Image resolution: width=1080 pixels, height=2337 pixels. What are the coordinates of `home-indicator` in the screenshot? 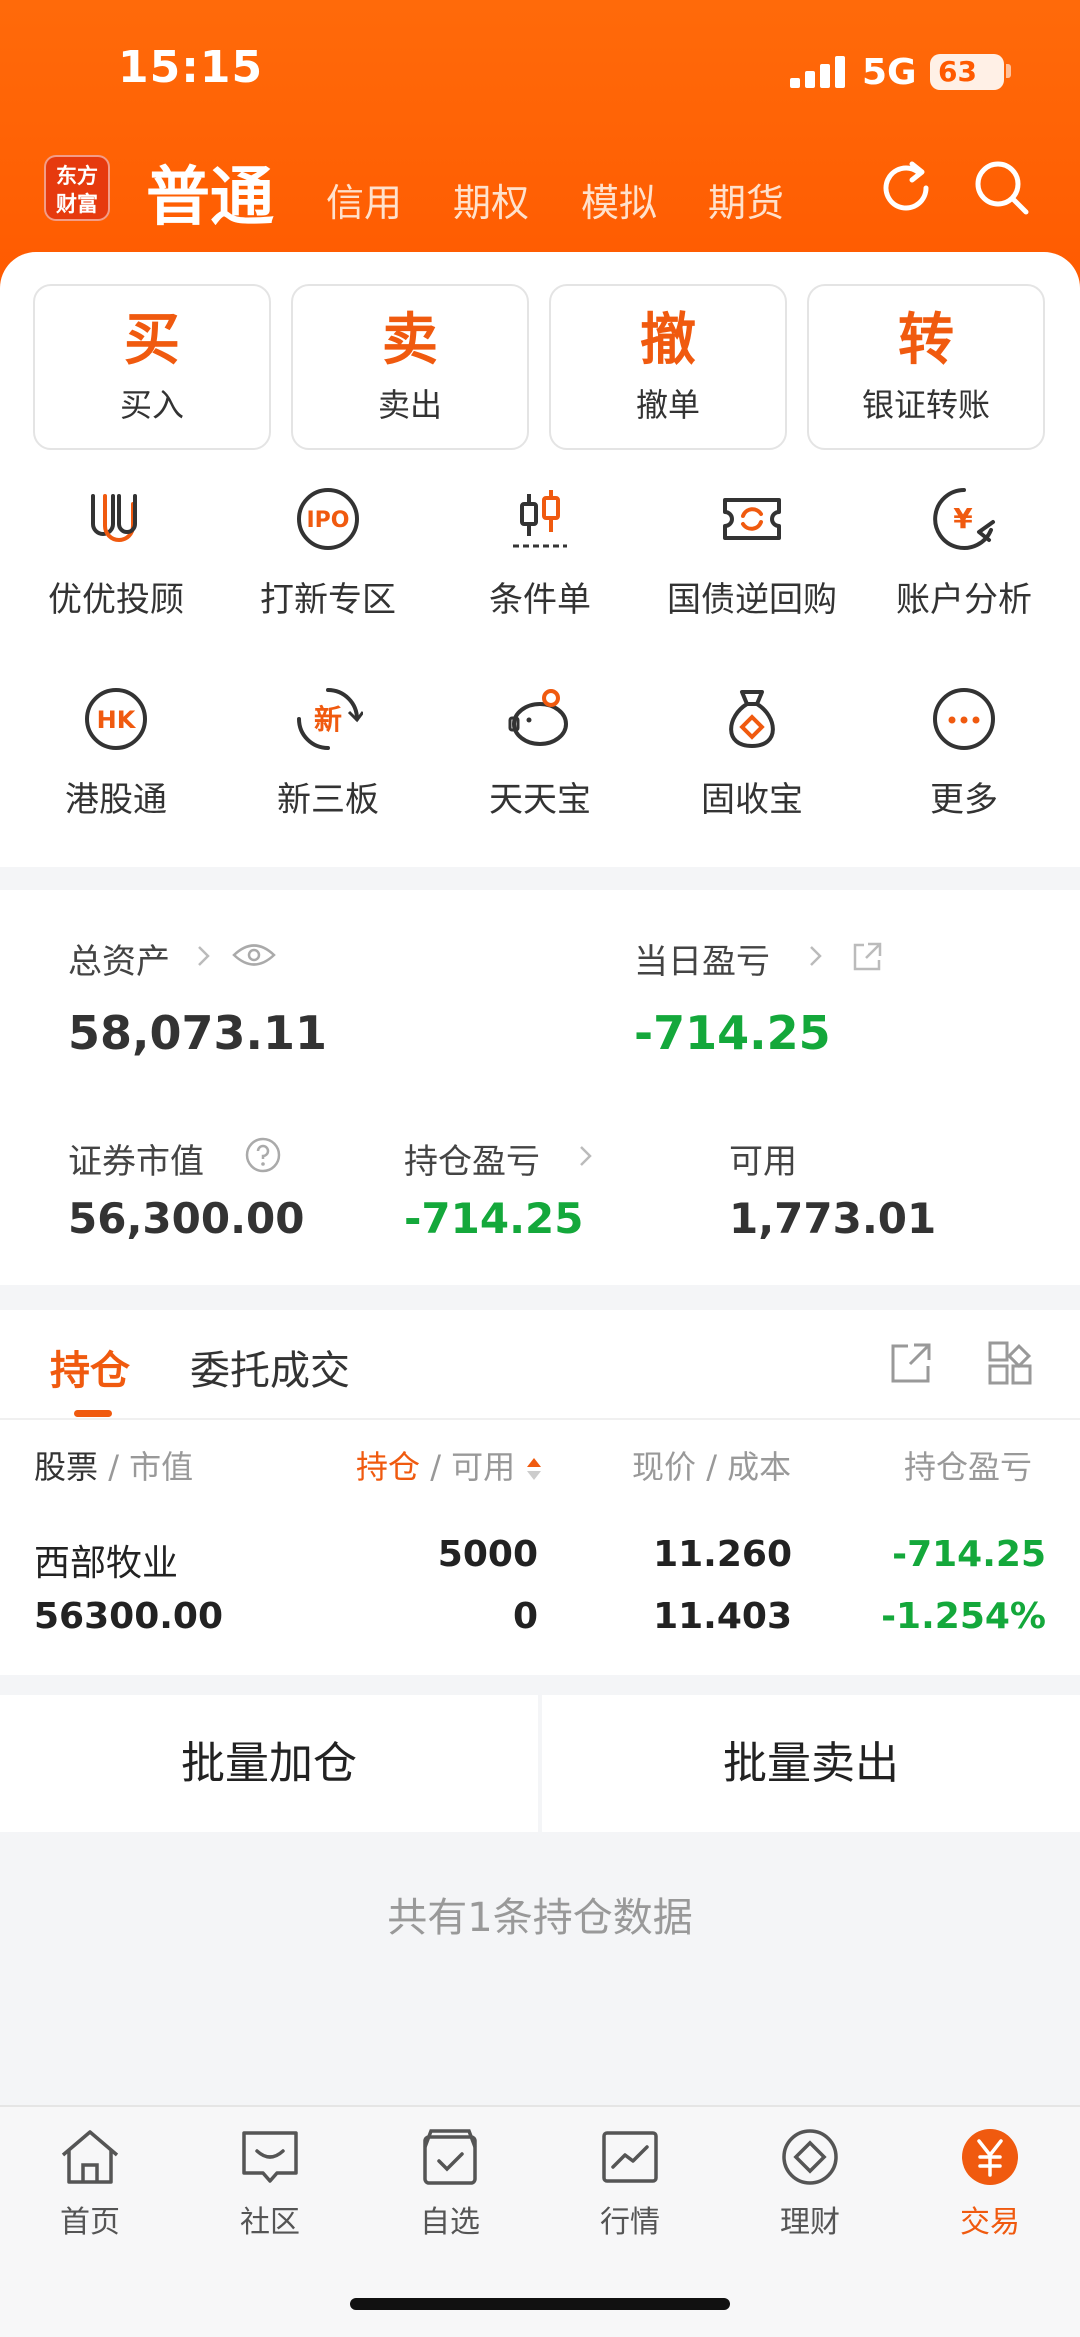 It's located at (540, 2304).